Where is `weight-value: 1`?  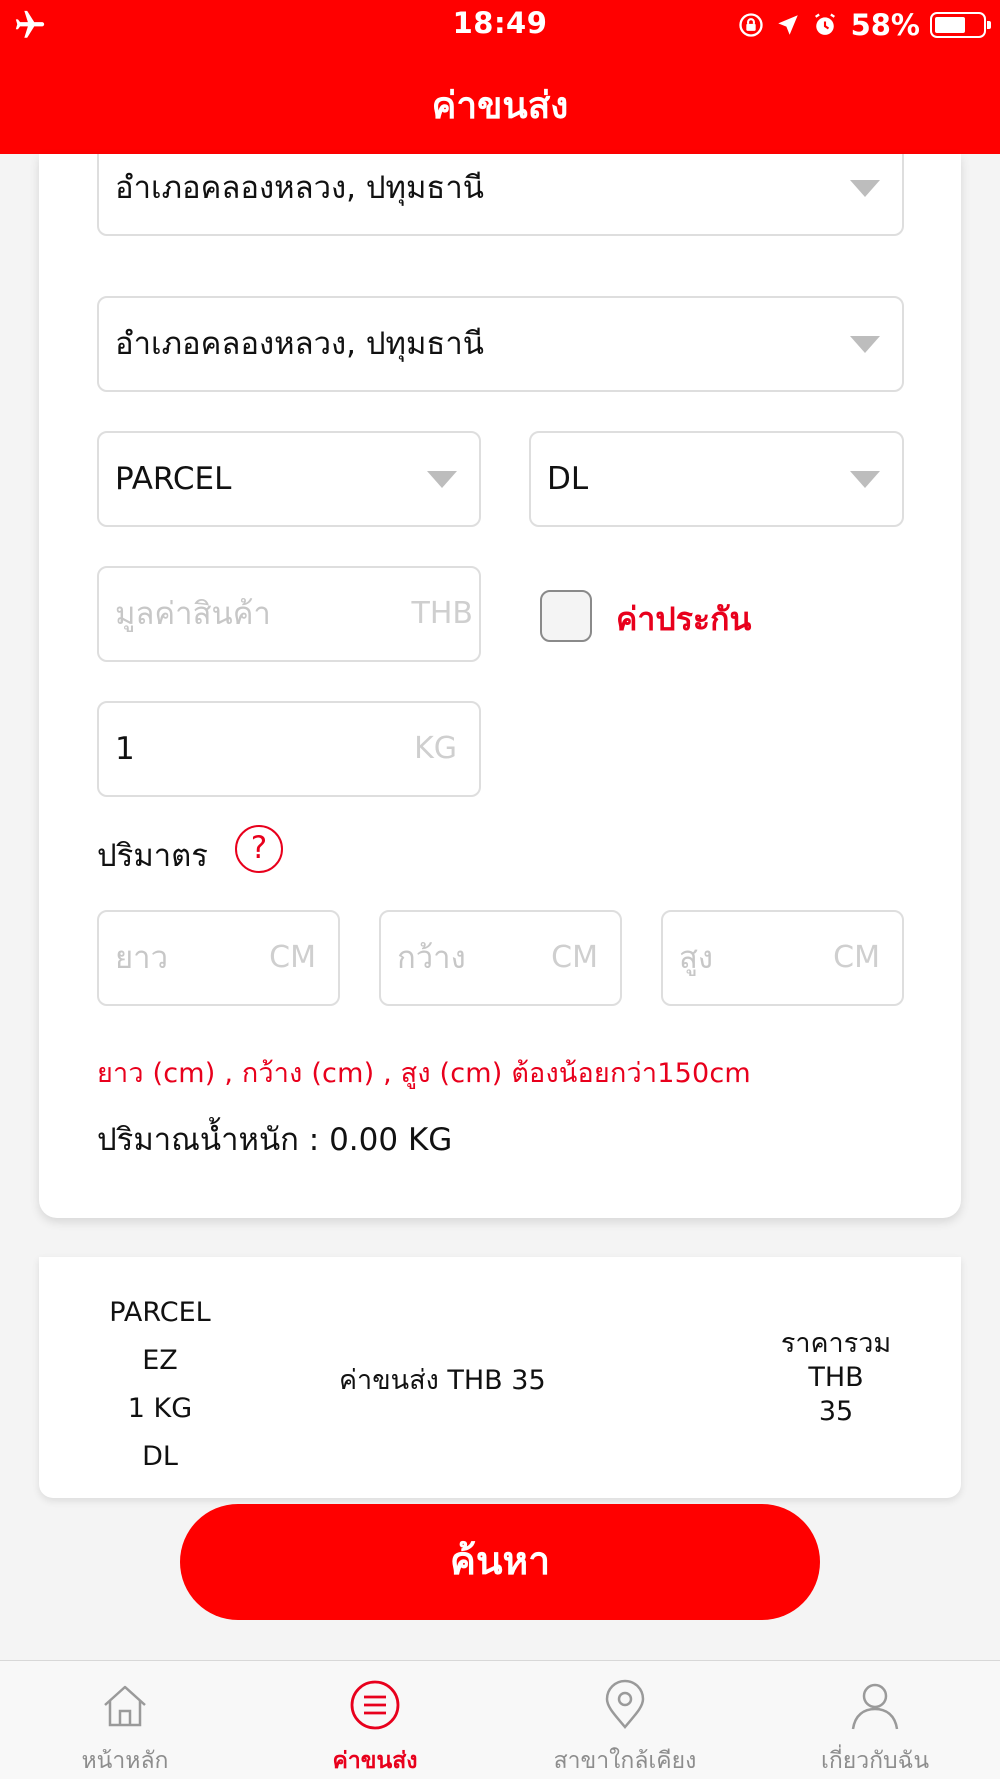 weight-value: 1 is located at coordinates (125, 749).